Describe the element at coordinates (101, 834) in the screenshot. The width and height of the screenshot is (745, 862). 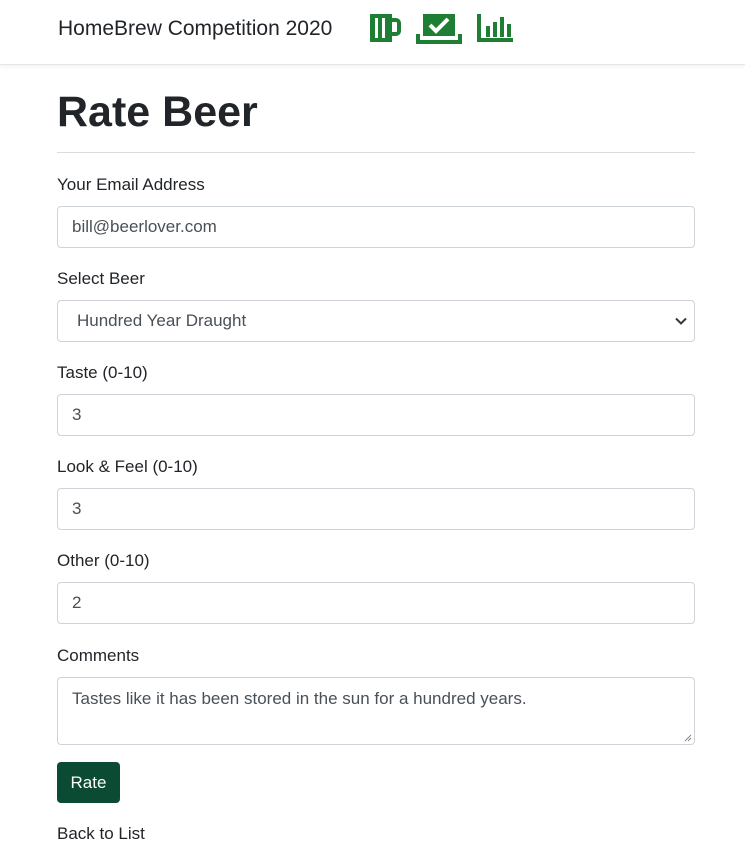
I see `back-to-list-link: Back to List` at that location.